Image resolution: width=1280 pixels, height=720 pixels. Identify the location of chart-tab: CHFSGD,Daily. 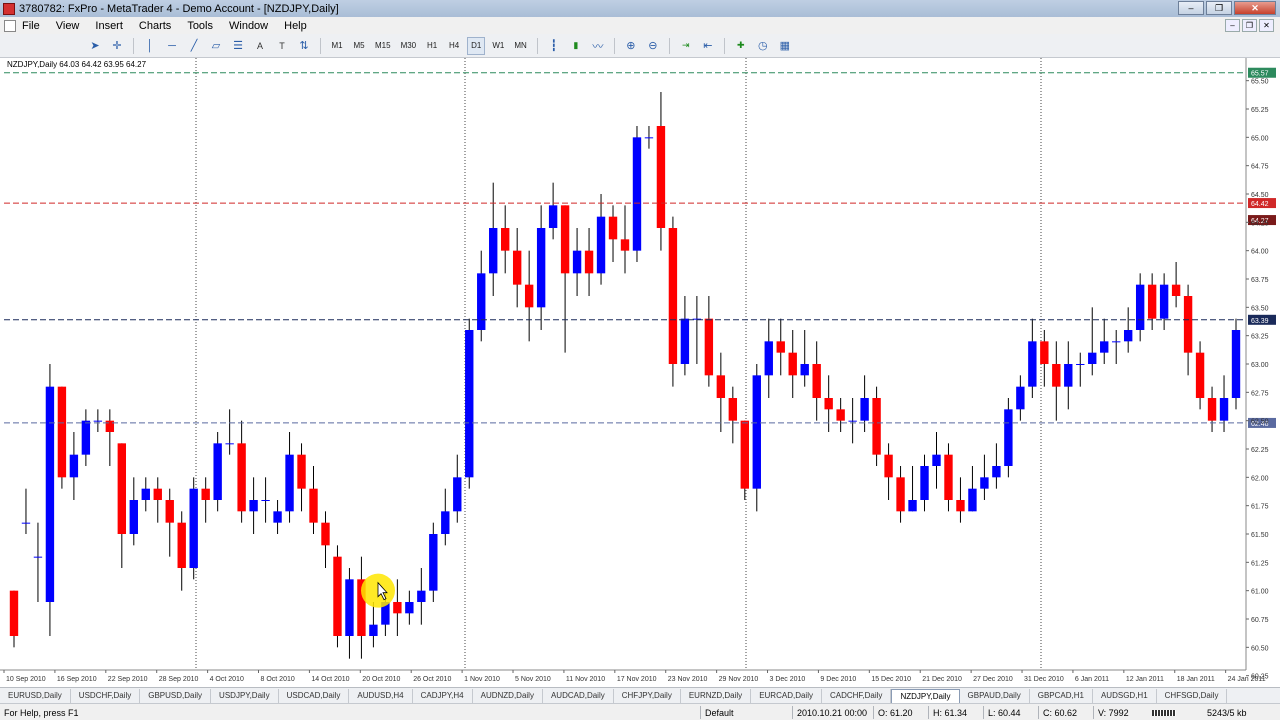
(1192, 695).